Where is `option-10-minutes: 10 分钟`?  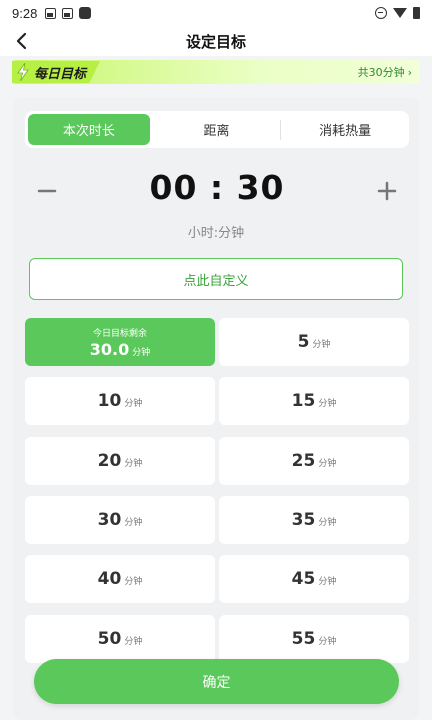 option-10-minutes: 10 分钟 is located at coordinates (120, 401).